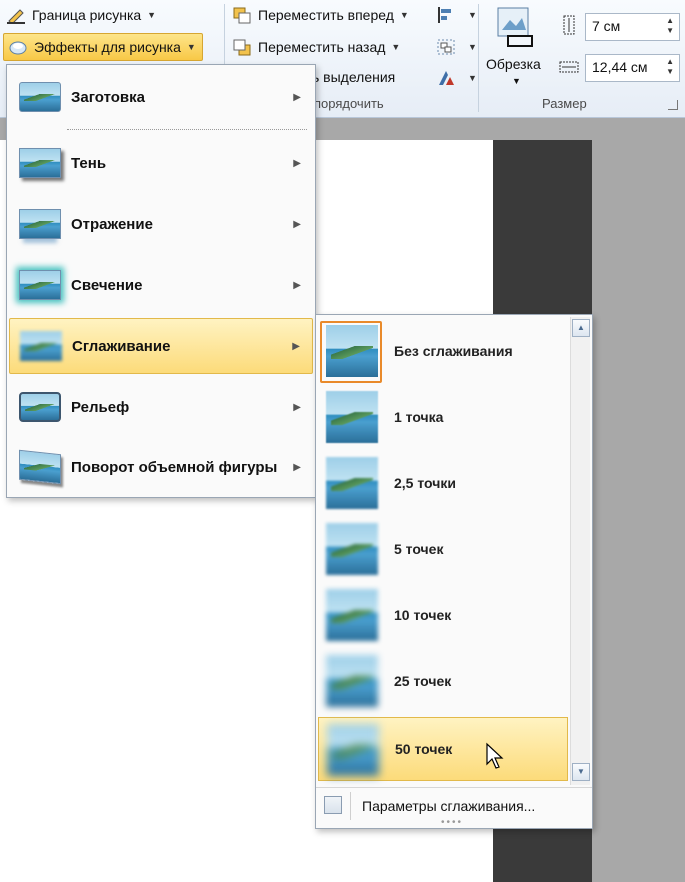  What do you see at coordinates (242, 47) in the screenshot?
I see `send-backward-icon` at bounding box center [242, 47].